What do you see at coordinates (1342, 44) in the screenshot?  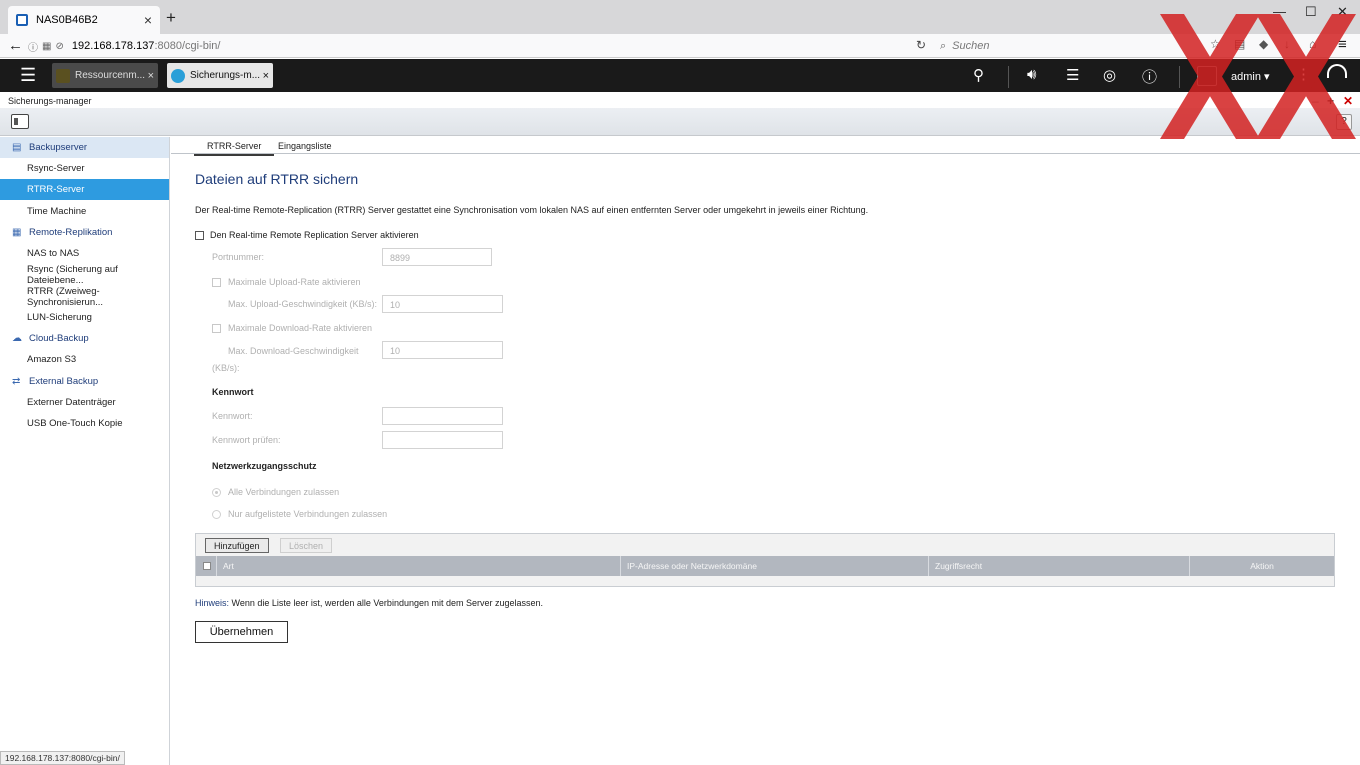 I see `browser-menu-icon: ≡` at bounding box center [1342, 44].